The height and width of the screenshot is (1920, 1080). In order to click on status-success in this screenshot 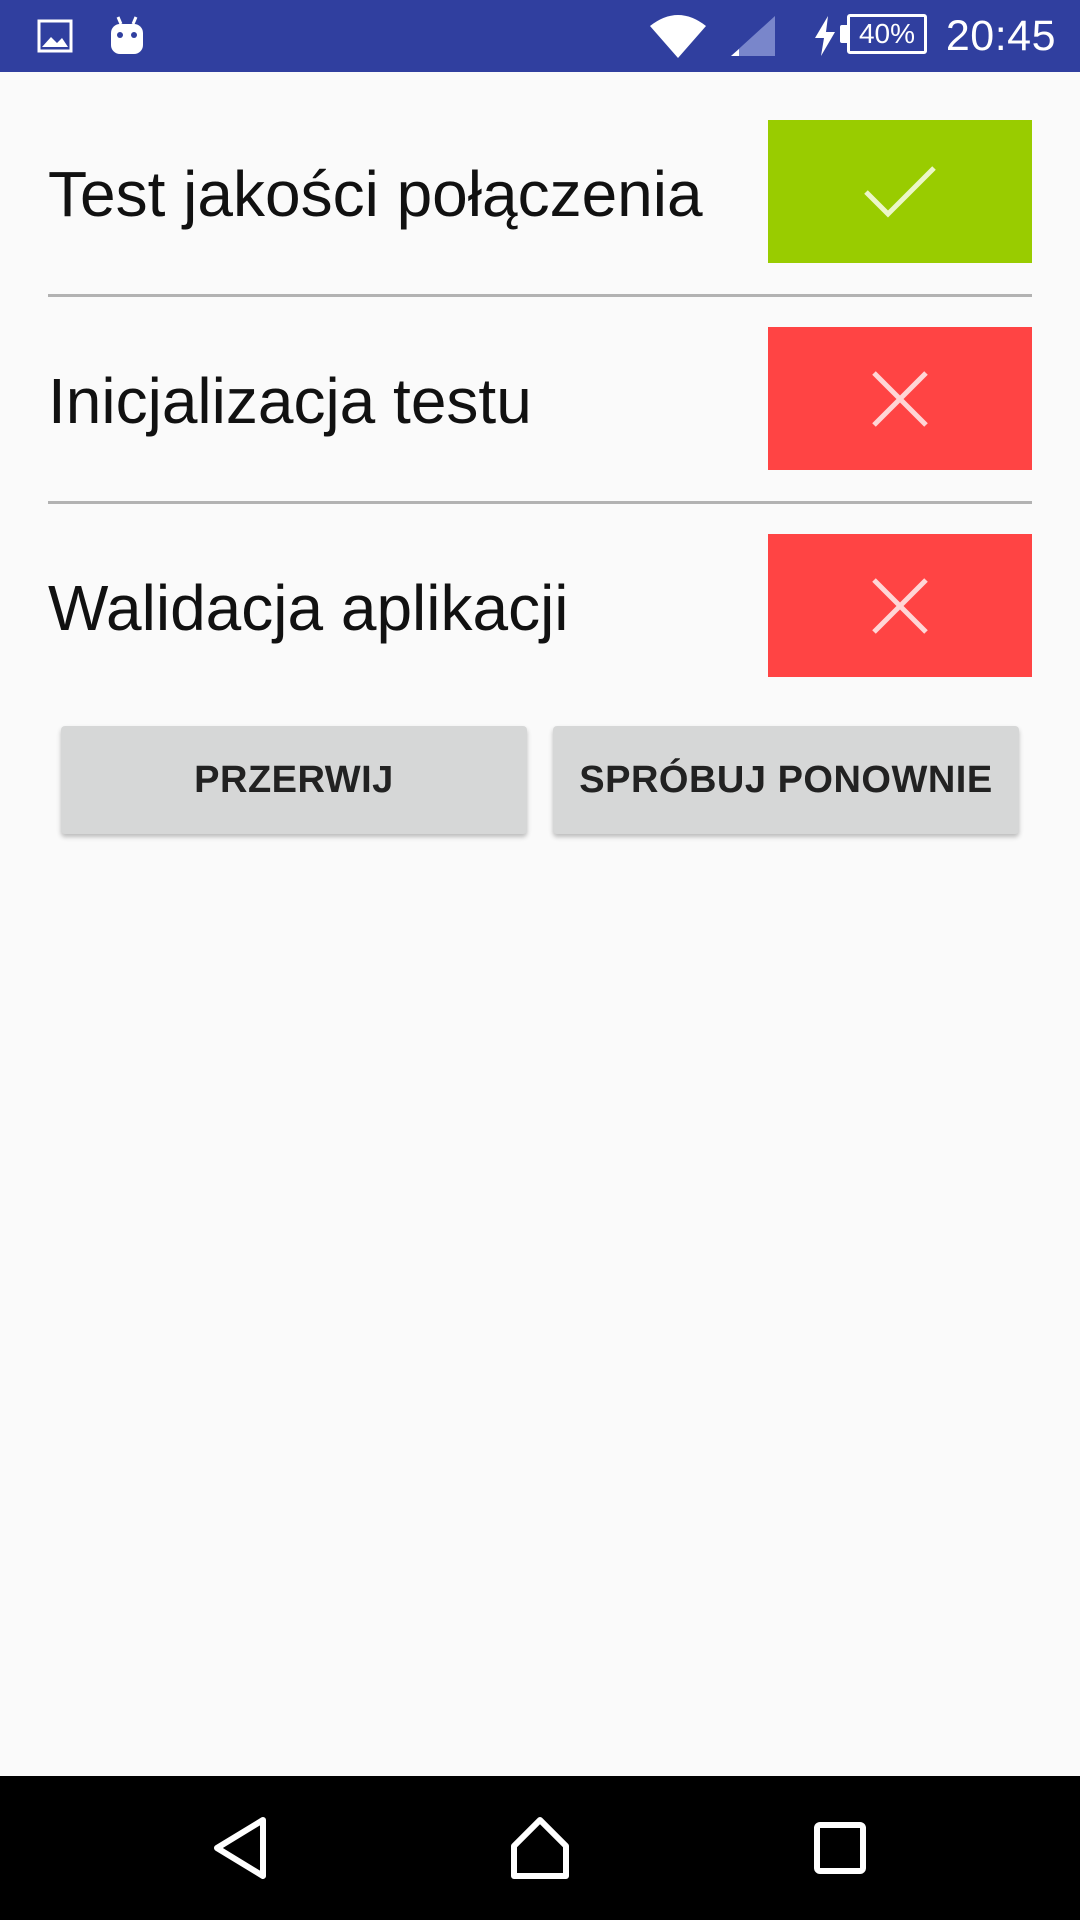, I will do `click(900, 191)`.